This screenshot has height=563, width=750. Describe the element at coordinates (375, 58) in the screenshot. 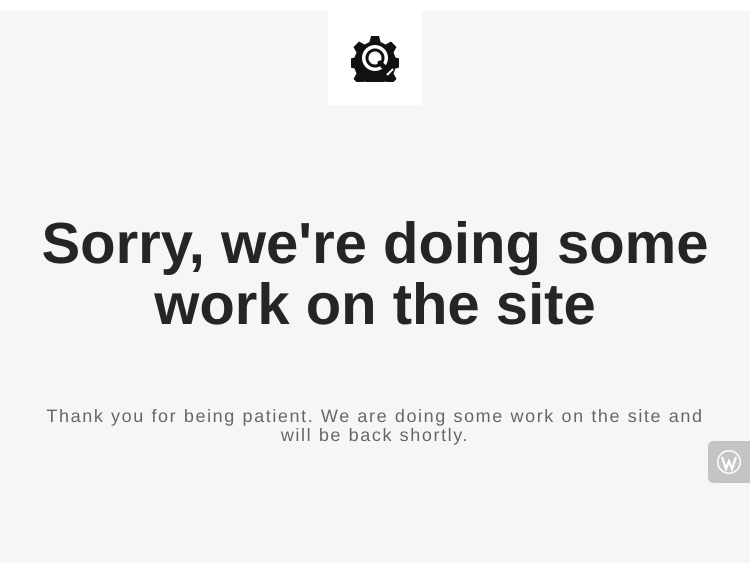

I see `gear-wrench-icon` at that location.